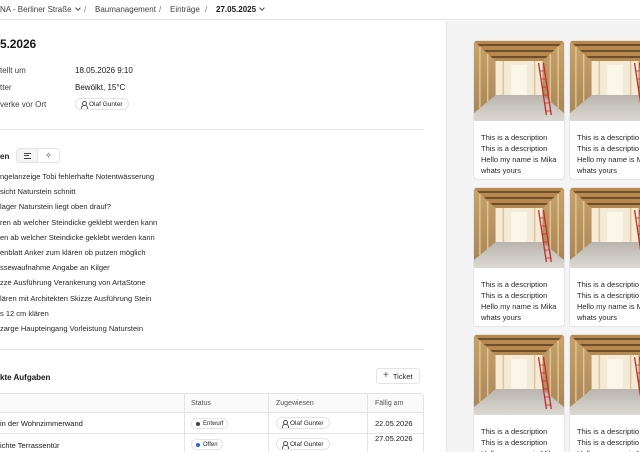 The height and width of the screenshot is (452, 640). What do you see at coordinates (240, 9) in the screenshot?
I see `breadcrumb-date: 27.05.2025` at bounding box center [240, 9].